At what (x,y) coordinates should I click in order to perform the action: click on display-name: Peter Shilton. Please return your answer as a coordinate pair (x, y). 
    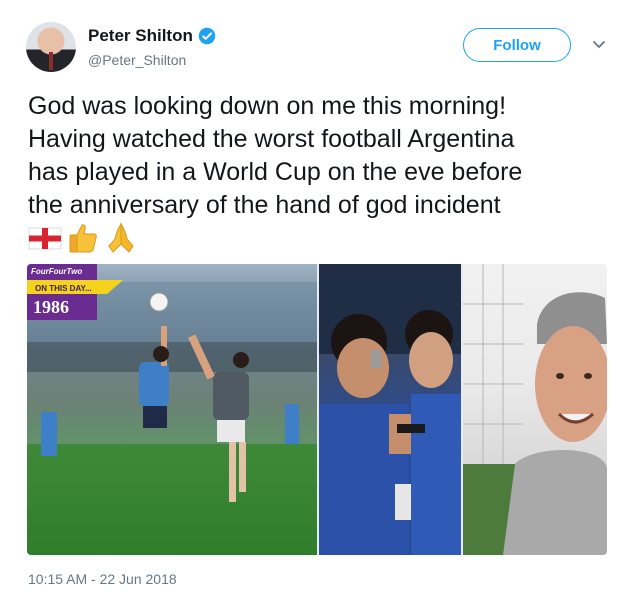
    Looking at the image, I should click on (140, 36).